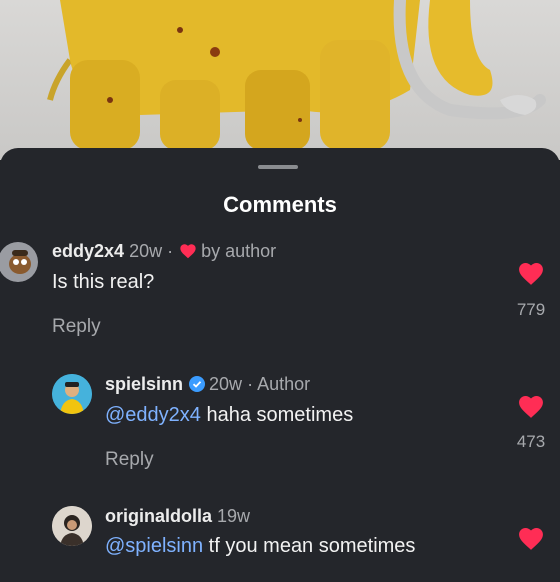 The height and width of the screenshot is (582, 560). Describe the element at coordinates (284, 384) in the screenshot. I see `author-badge: Author` at that location.